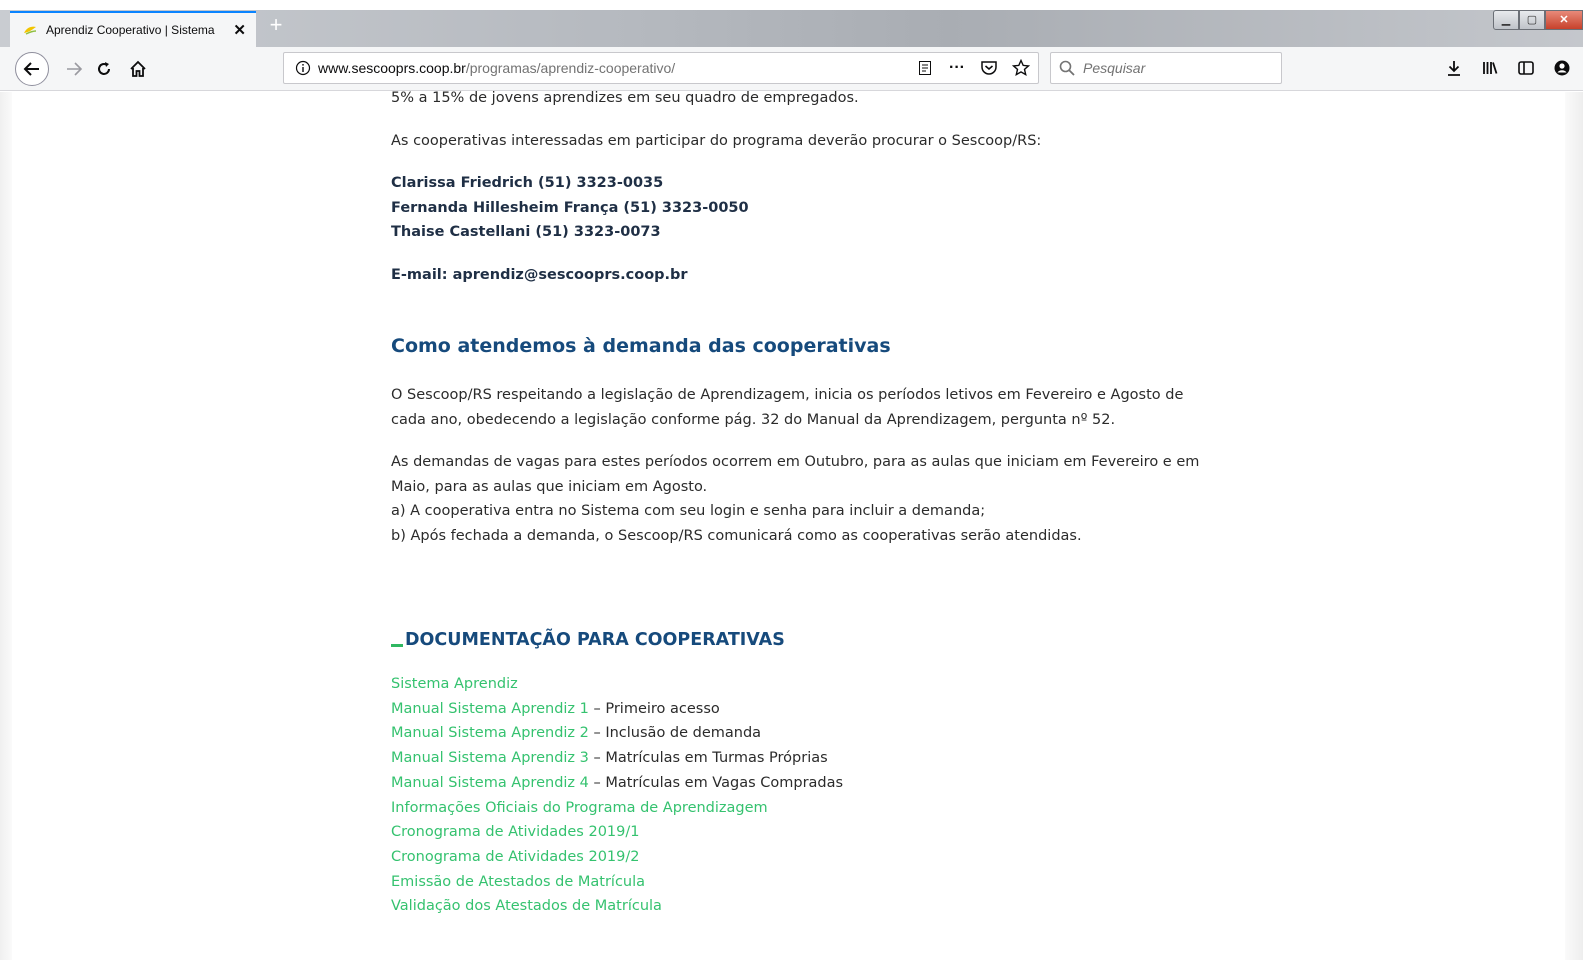 The image size is (1583, 960). Describe the element at coordinates (1021, 68) in the screenshot. I see `bookmark-star-icon` at that location.